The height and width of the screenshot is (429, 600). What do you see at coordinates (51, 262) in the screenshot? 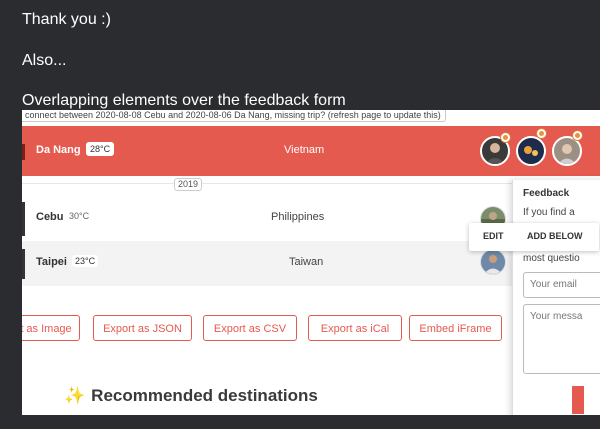
I see `city-name: Taipei` at bounding box center [51, 262].